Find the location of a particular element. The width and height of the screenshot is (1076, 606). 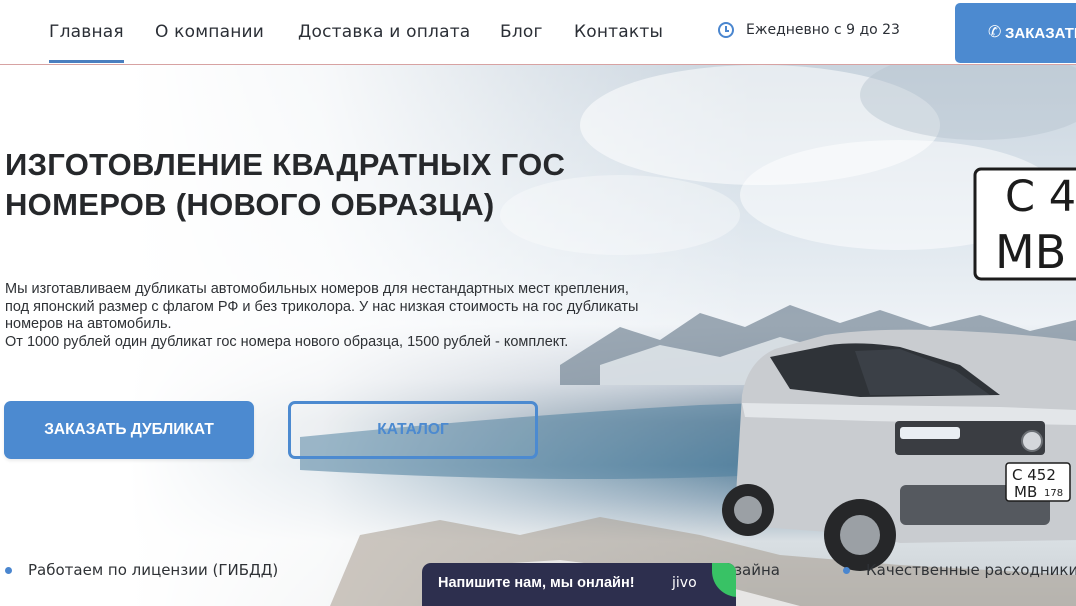

car-plate-region: 178 is located at coordinates (1053, 493).